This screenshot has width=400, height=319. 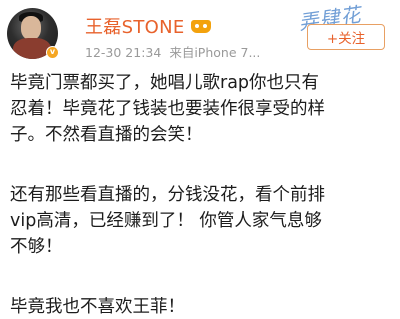 I want to click on post-line: 还有那些看直播的，分钱没花，看个前排, so click(x=167, y=195).